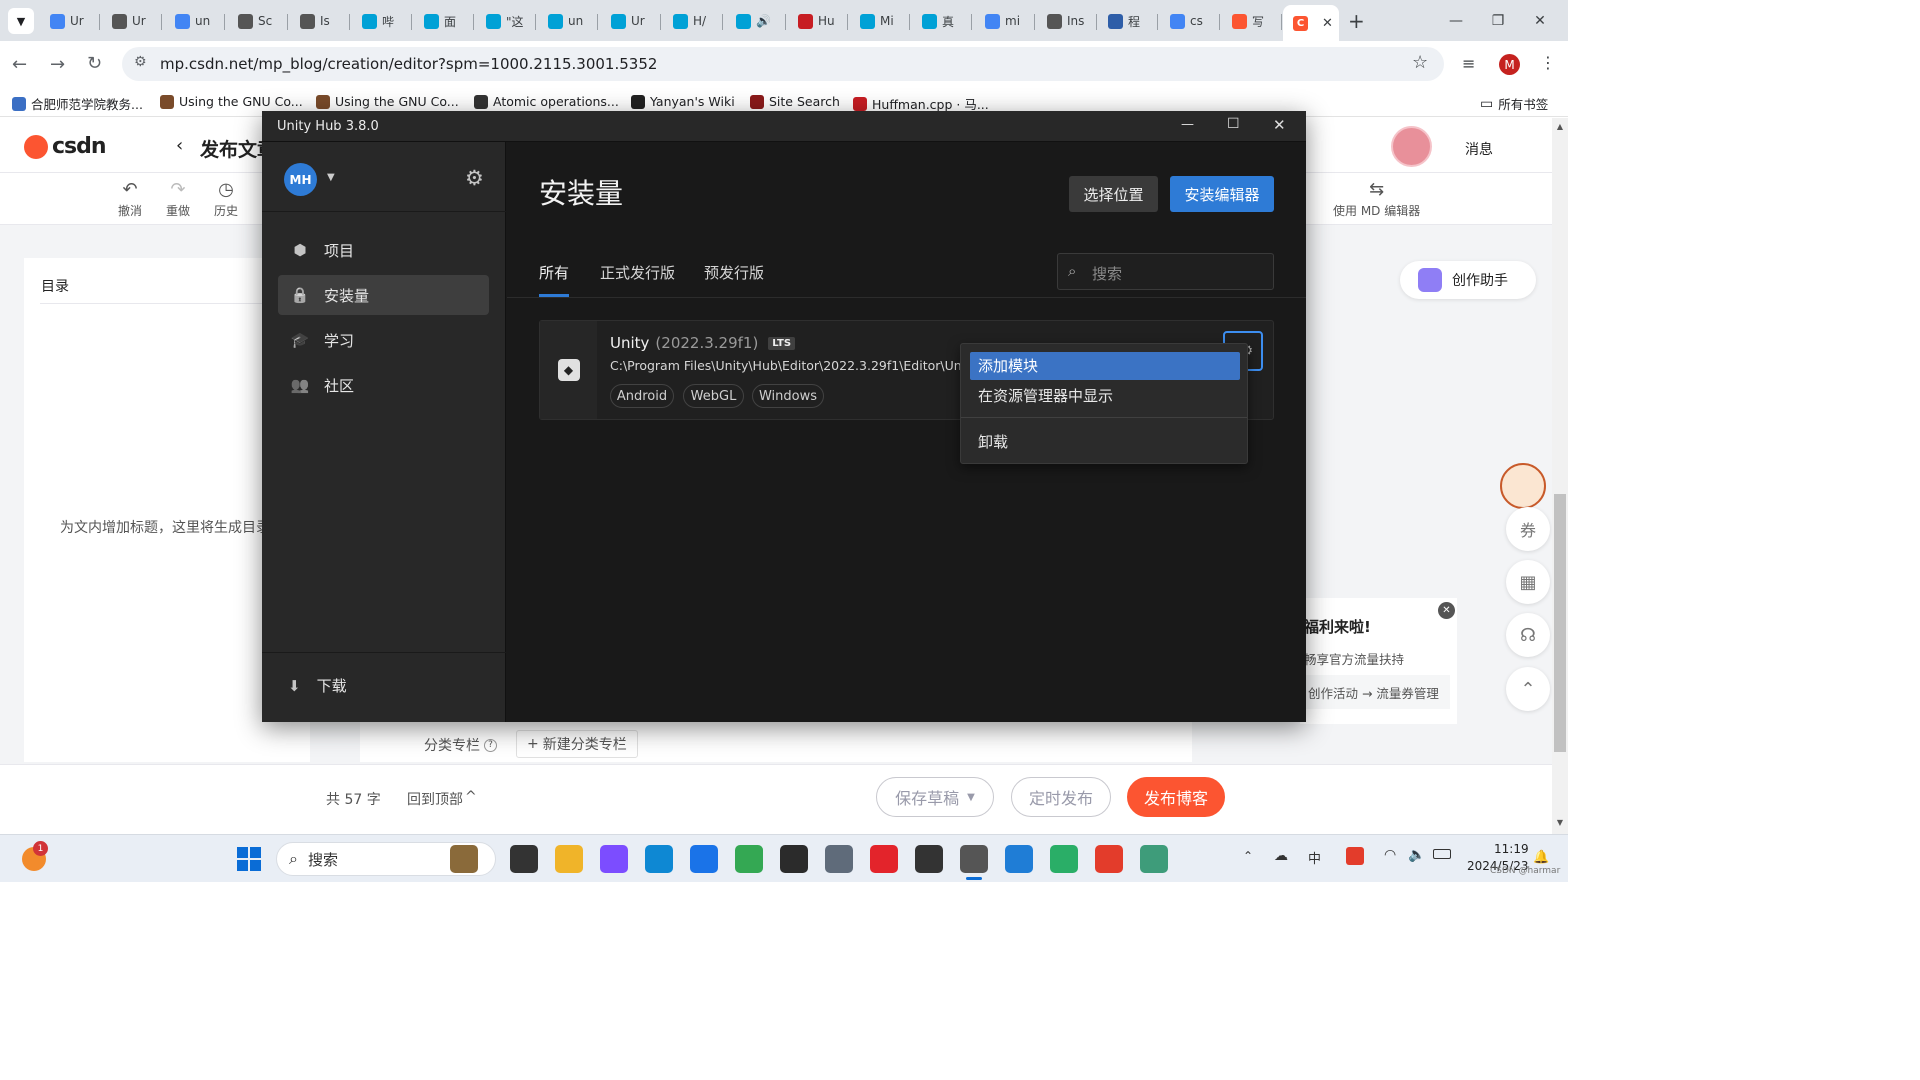 The width and height of the screenshot is (1920, 1080). Describe the element at coordinates (971, 797) in the screenshot. I see `caret-down-icon: ▼` at that location.